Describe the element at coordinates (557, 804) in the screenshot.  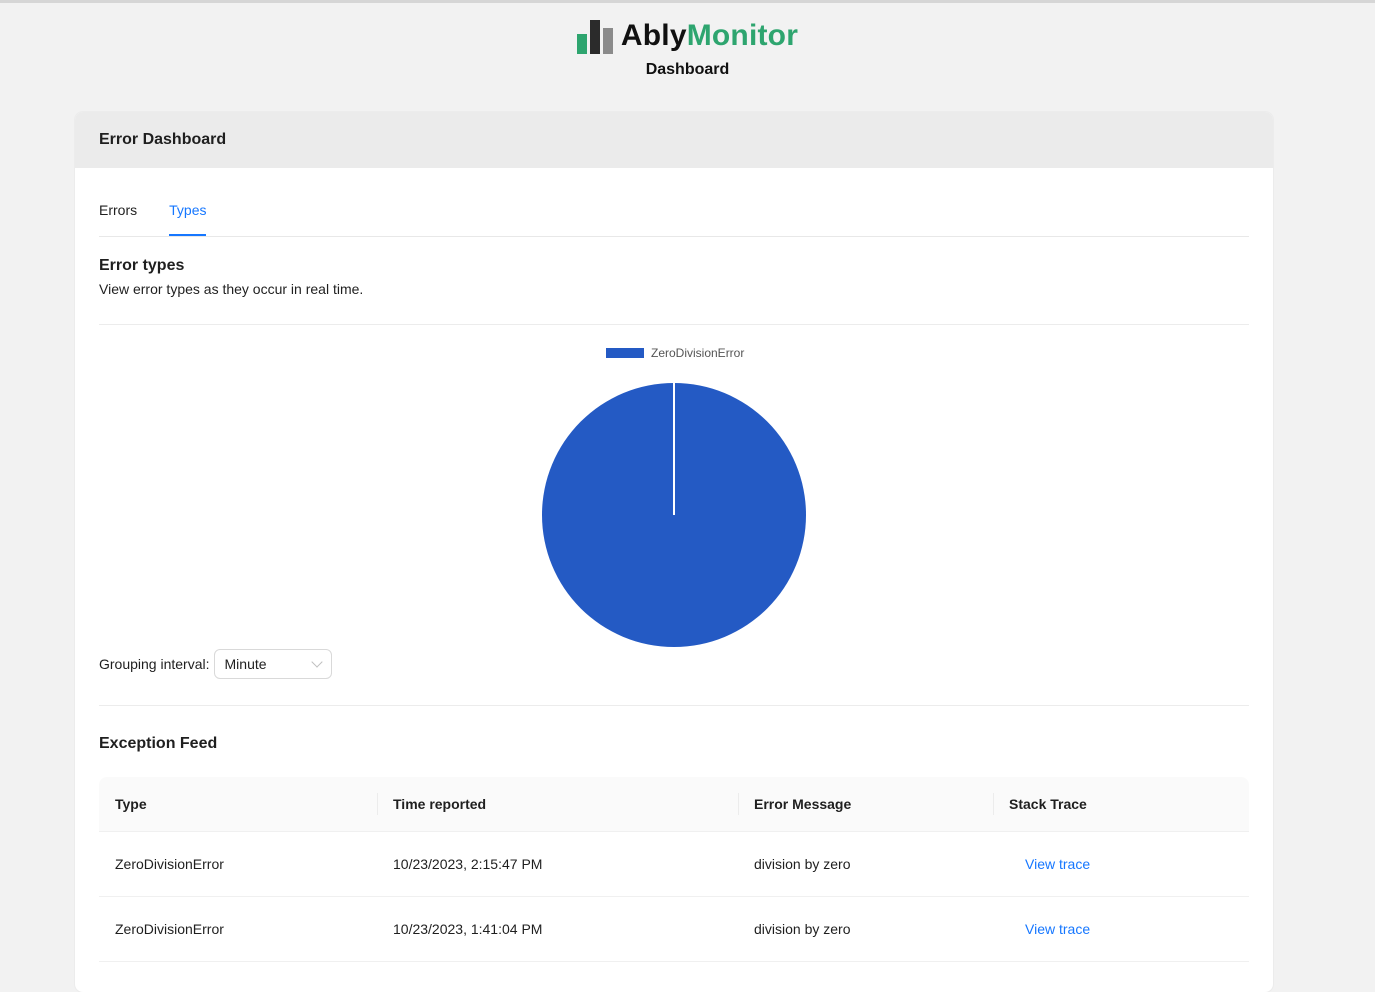
I see `column-header-time: Time reported` at that location.